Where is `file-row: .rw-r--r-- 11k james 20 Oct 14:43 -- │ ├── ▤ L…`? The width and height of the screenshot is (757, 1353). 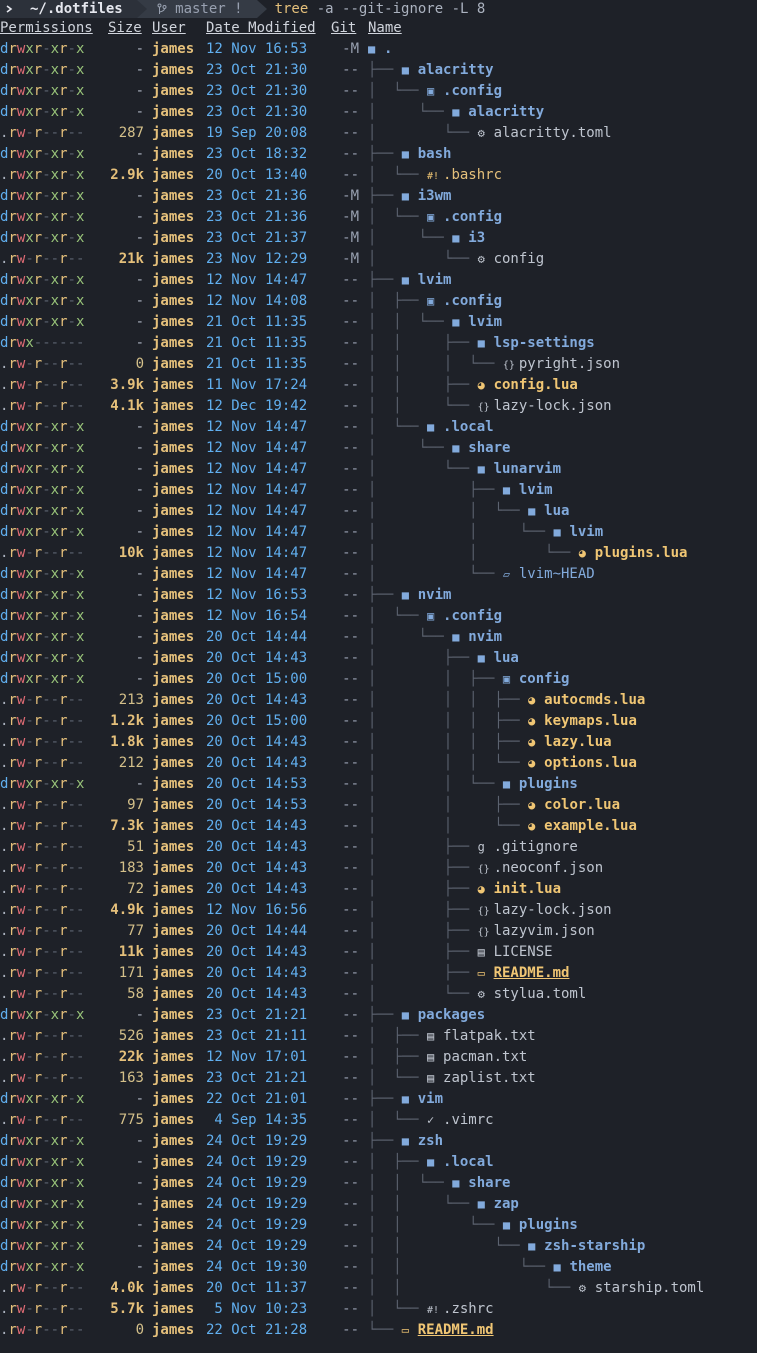 file-row: .rw-r--r-- 11k james 20 Oct 14:43 -- │ ├── ▤ L… is located at coordinates (378, 952).